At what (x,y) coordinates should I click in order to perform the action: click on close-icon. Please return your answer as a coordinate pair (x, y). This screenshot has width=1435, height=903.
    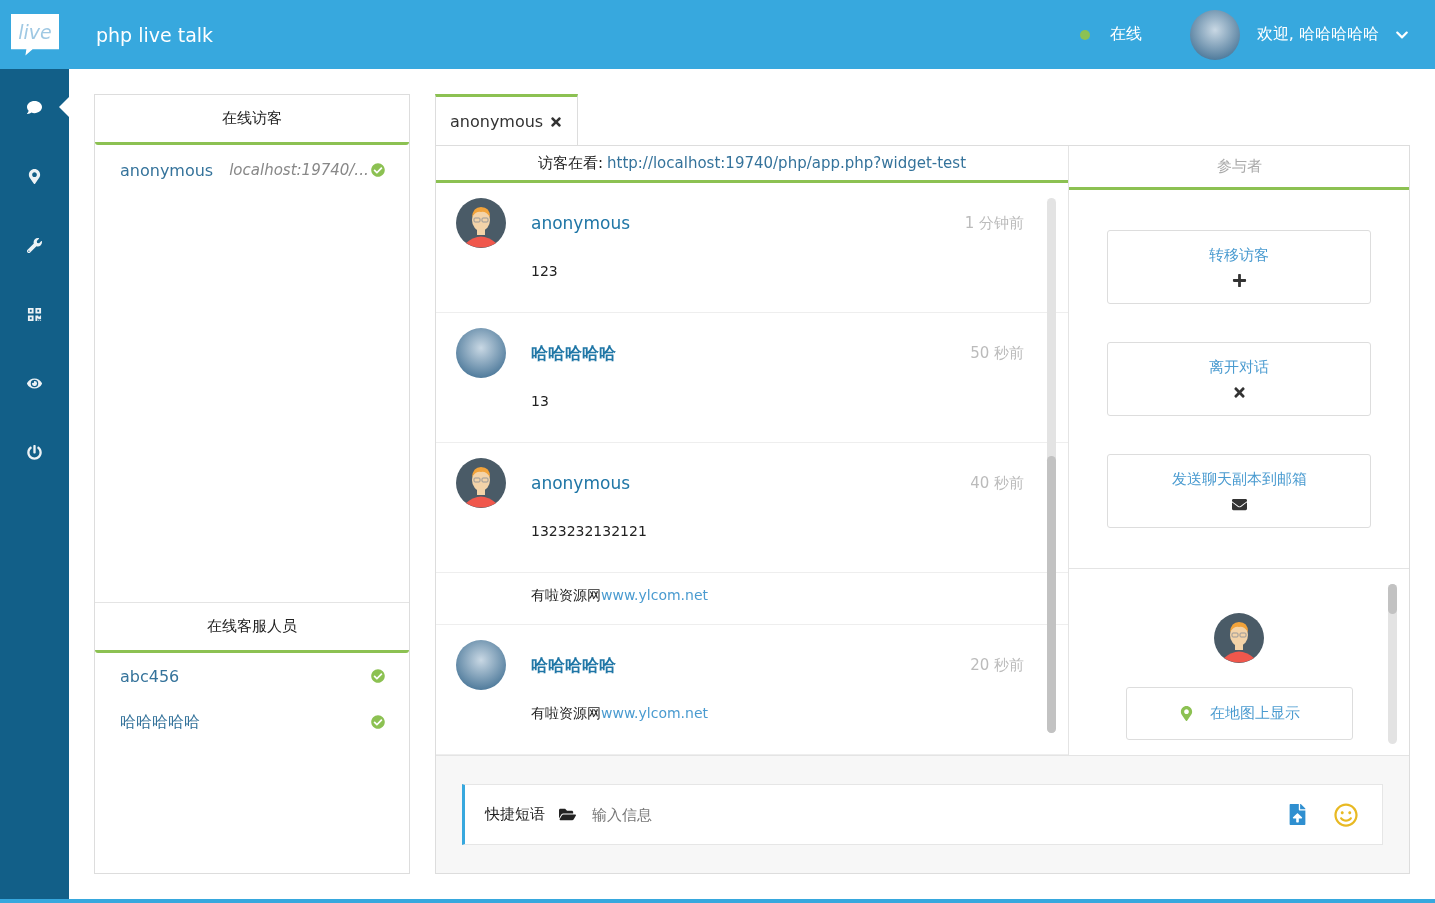
    Looking at the image, I should click on (556, 121).